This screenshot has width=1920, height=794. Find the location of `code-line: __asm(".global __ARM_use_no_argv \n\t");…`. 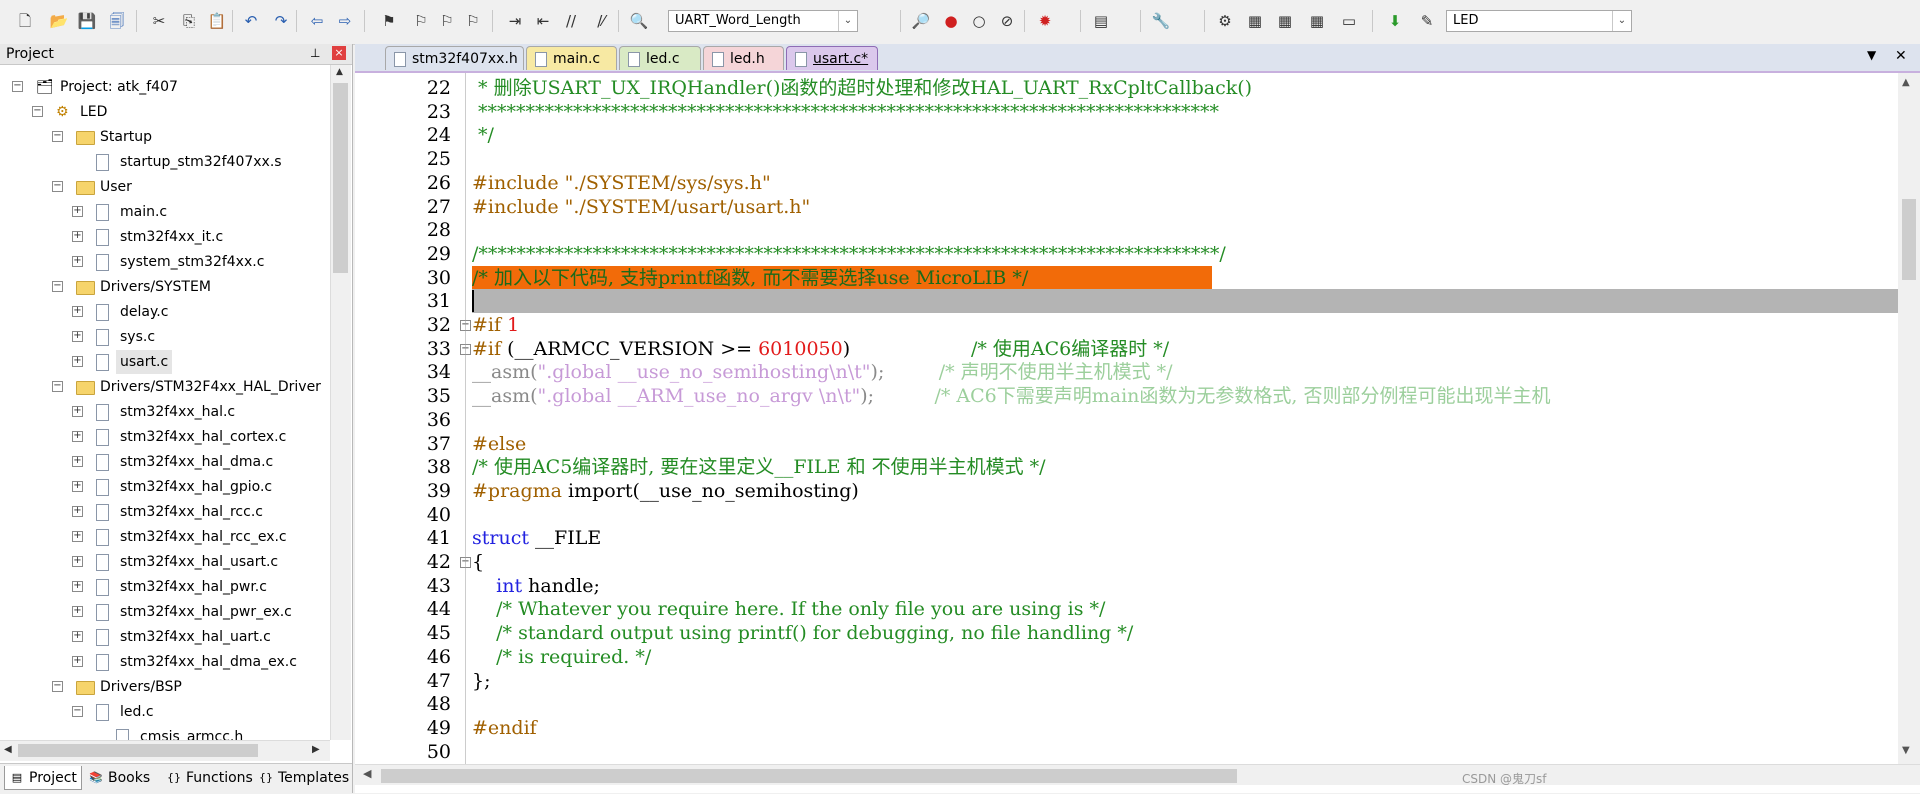

code-line: __asm(".global __ARM_use_no_argv \n\t");… is located at coordinates (1185, 396).